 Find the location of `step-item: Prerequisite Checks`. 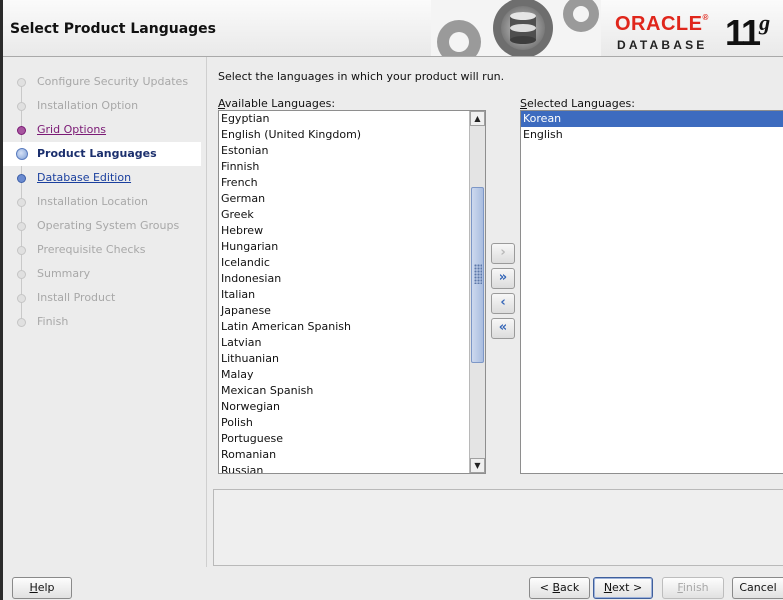

step-item: Prerequisite Checks is located at coordinates (102, 250).